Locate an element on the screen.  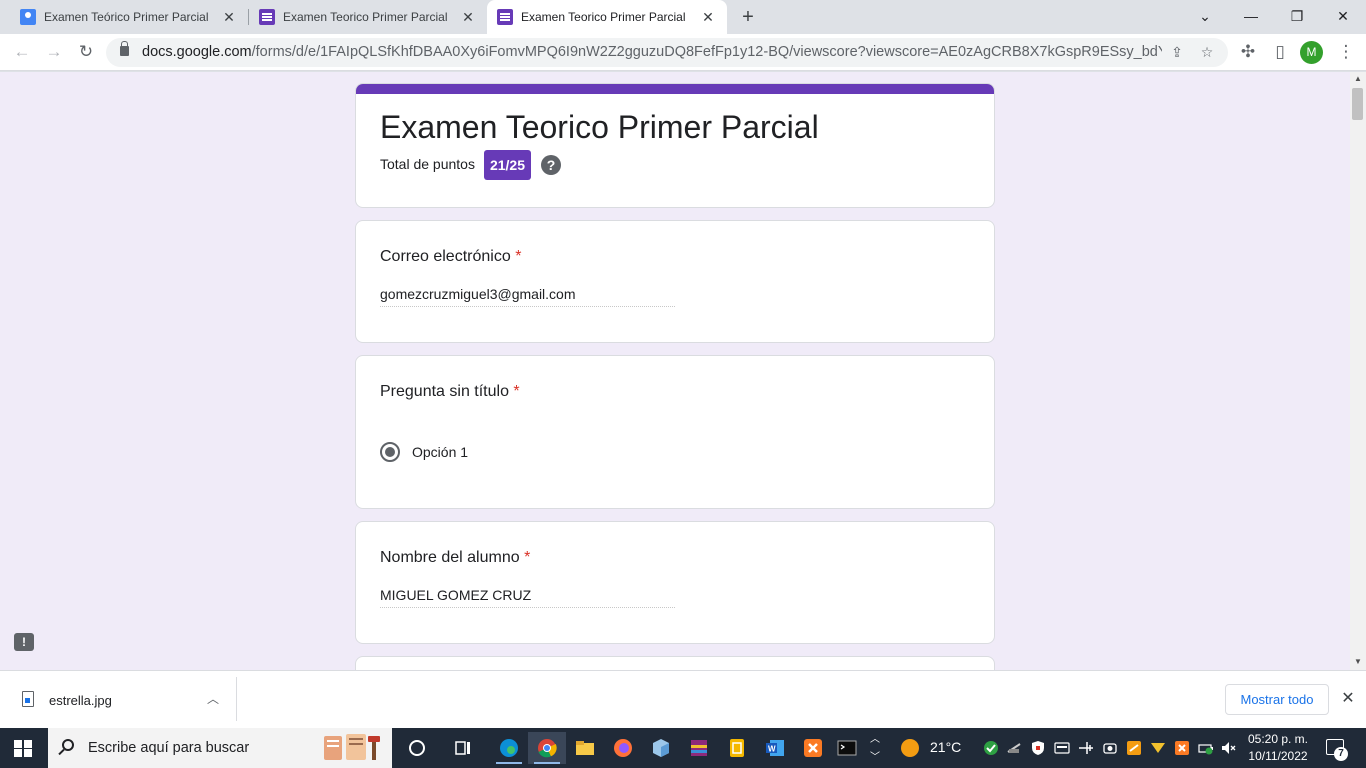
question-card-student-name: Nombre del alumno * MIGUEL GOMEZ CRUZ is located at coordinates (675, 582).